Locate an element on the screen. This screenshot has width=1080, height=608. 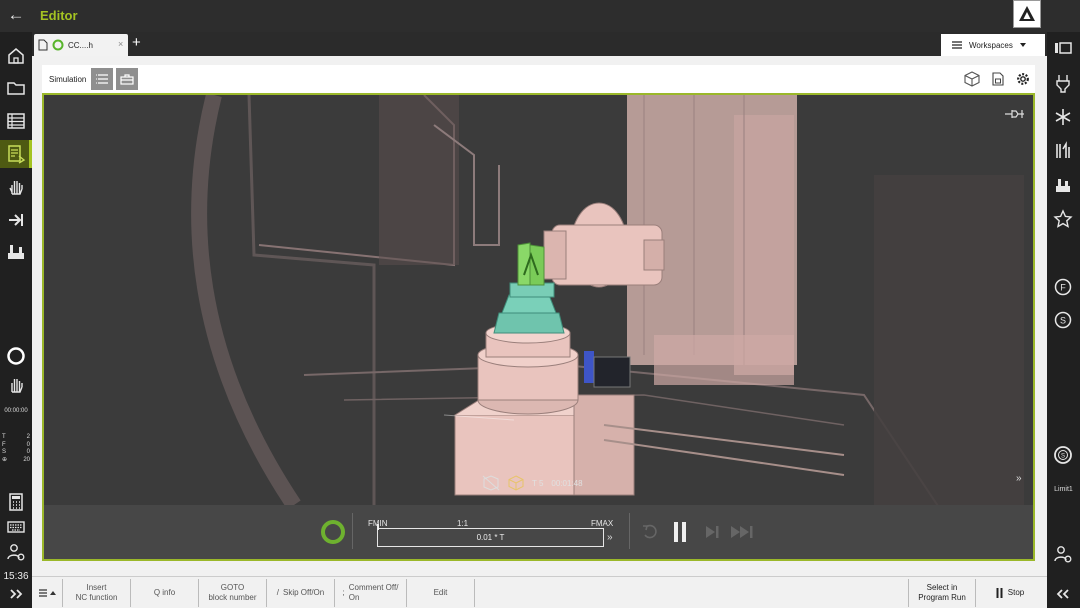
tool-info-overlay: T 5 00:01:48 is located at coordinates (532, 483).